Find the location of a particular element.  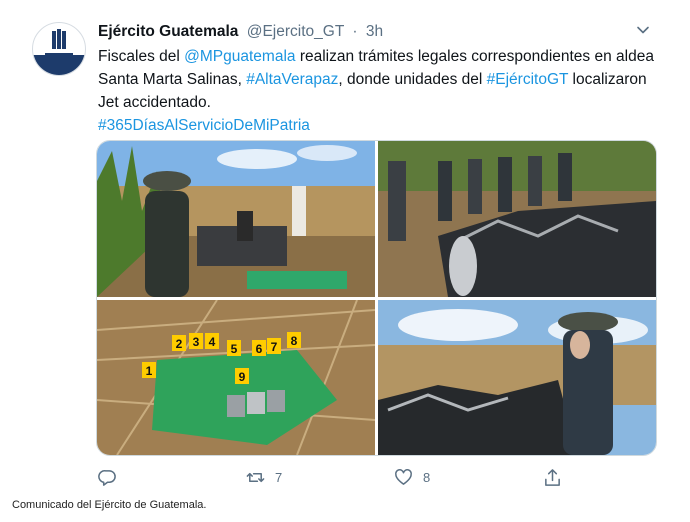

author-name: Ejército Guatemala is located at coordinates (168, 31).